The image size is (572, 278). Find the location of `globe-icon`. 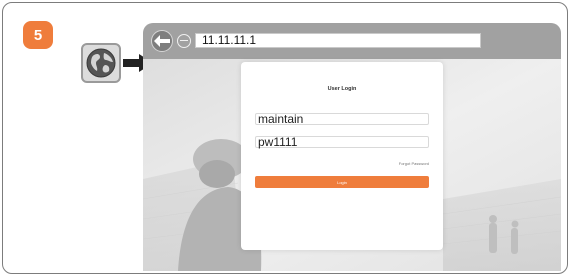

globe-icon is located at coordinates (101, 63).